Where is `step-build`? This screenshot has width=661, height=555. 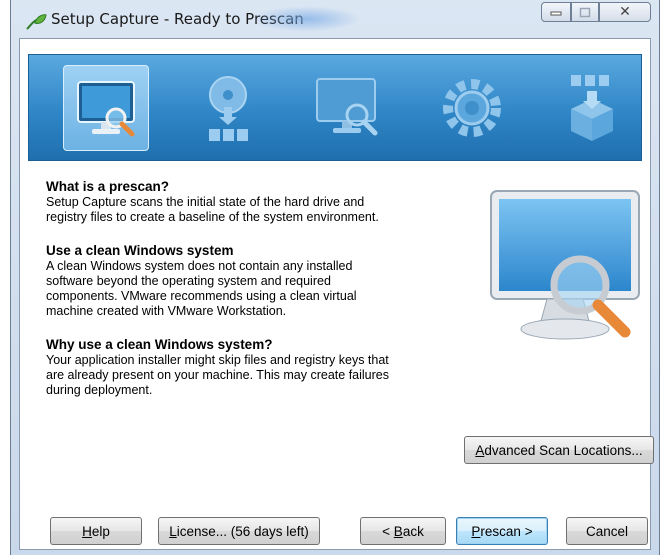 step-build is located at coordinates (592, 108).